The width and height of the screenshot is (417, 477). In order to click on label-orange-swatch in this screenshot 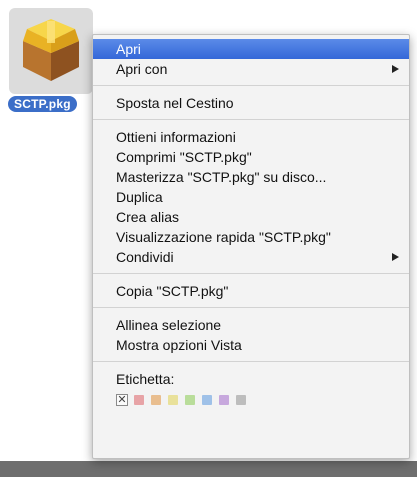, I will do `click(156, 400)`.